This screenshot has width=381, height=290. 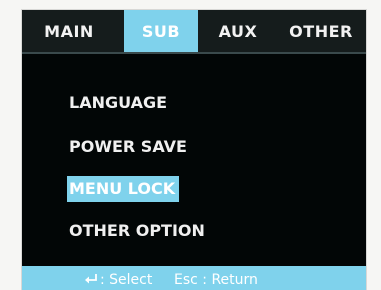 What do you see at coordinates (216, 280) in the screenshot?
I see `return-hint: Esc : Return` at bounding box center [216, 280].